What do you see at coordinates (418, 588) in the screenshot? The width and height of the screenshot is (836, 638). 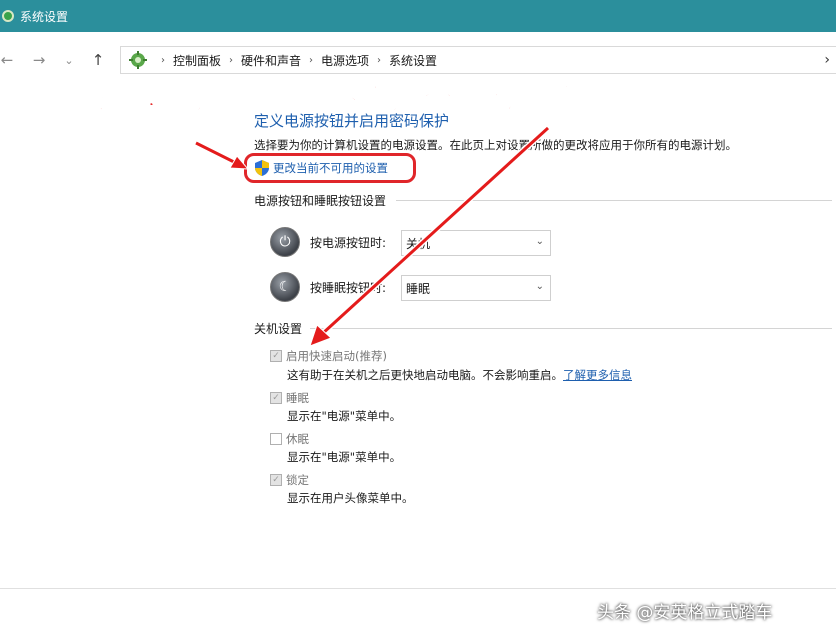 I see `footer-divider` at bounding box center [418, 588].